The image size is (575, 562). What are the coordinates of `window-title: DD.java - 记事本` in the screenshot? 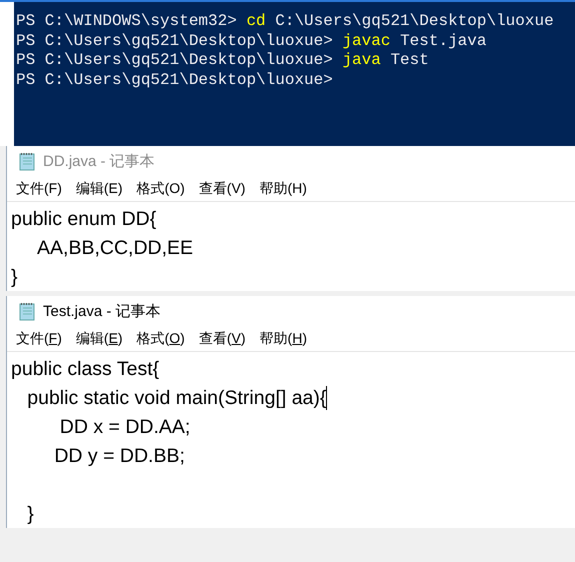 It's located at (99, 161).